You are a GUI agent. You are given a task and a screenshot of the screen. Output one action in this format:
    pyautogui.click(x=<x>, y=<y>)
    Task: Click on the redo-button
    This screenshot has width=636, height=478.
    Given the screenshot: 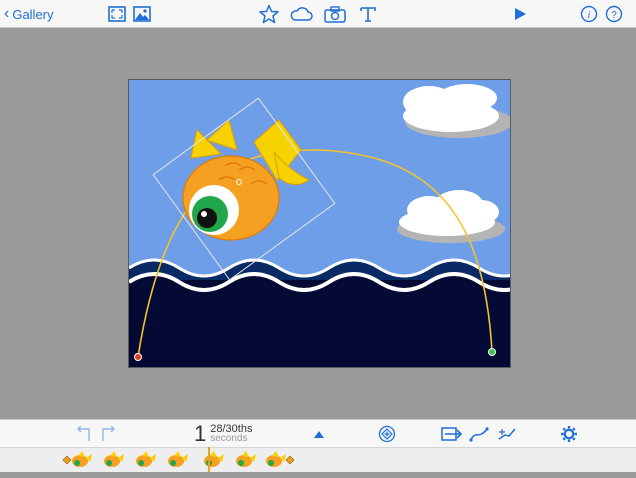 What is the action you would take?
    pyautogui.click(x=109, y=434)
    